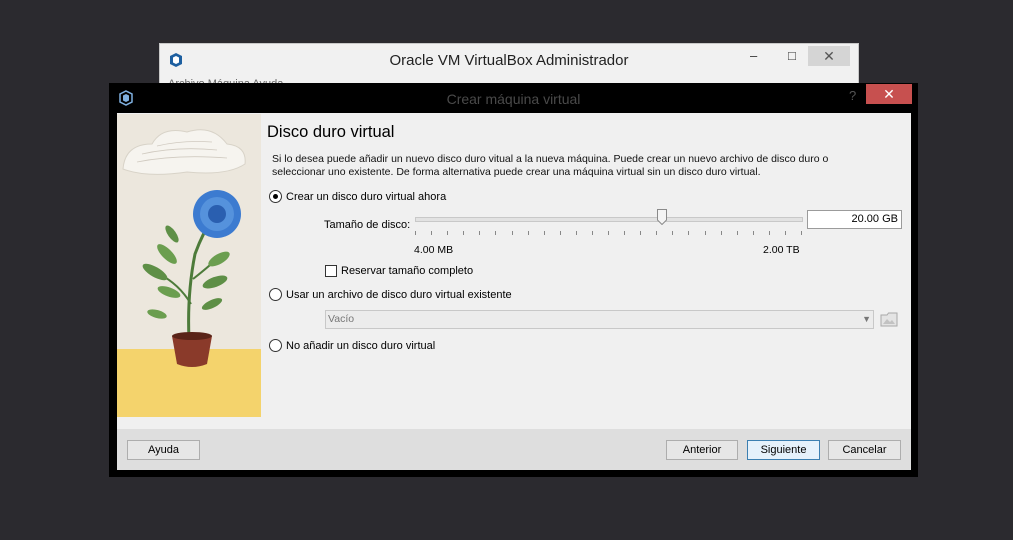 Image resolution: width=1013 pixels, height=540 pixels. I want to click on slider-ticks, so click(608, 233).